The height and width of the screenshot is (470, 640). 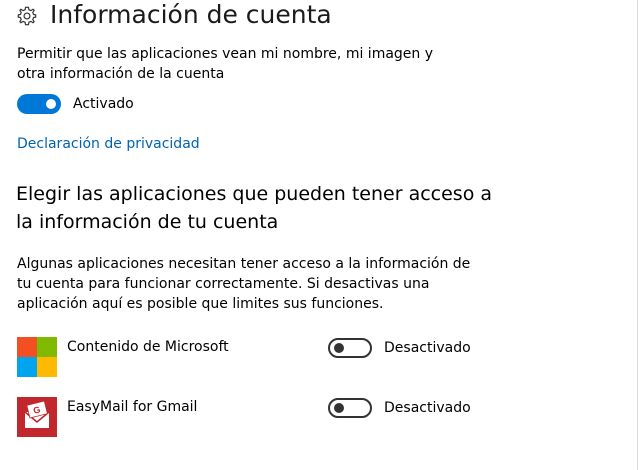 I want to click on app-name: EasyMail for Gmail, so click(x=132, y=407).